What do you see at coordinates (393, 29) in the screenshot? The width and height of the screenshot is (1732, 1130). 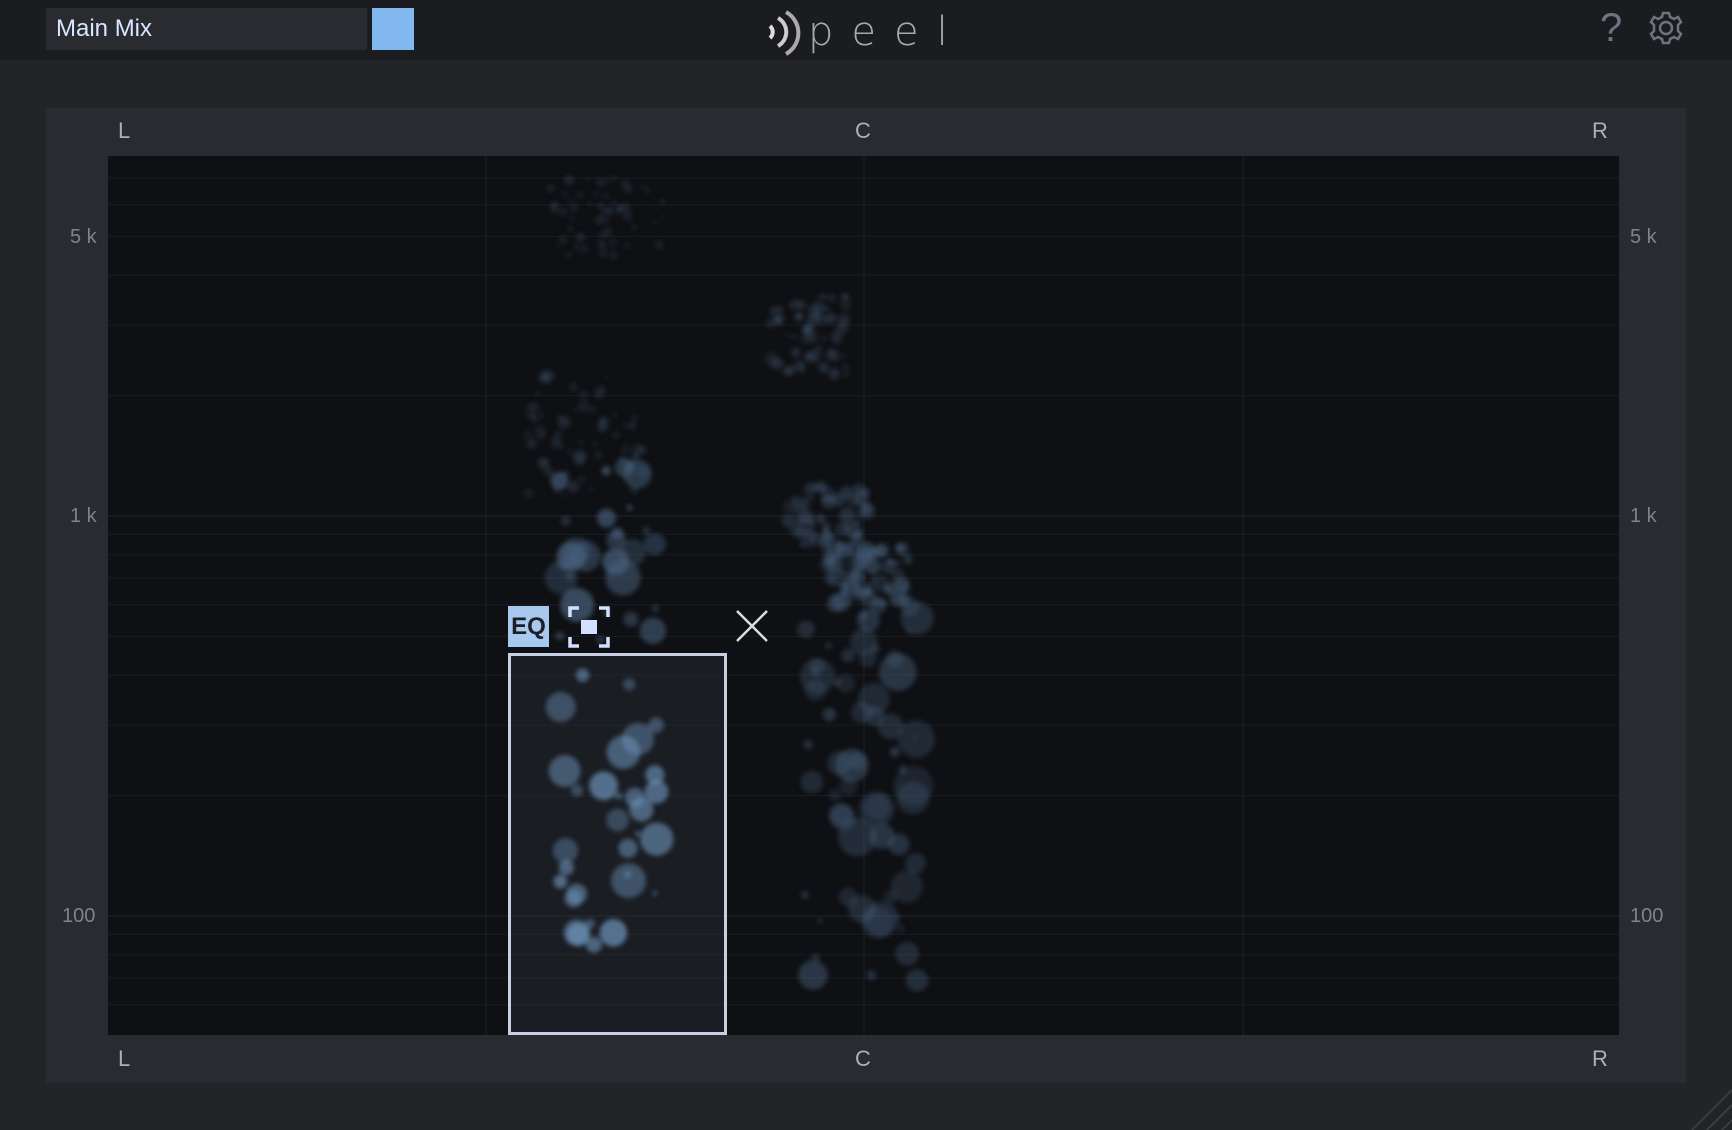 I see `mix-color-swatch` at bounding box center [393, 29].